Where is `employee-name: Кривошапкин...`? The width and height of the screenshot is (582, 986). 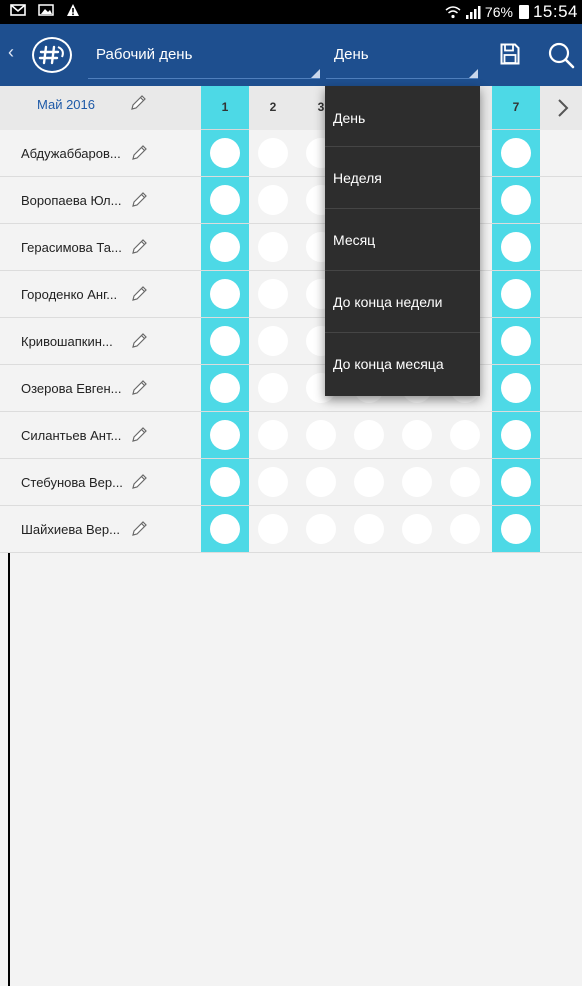 employee-name: Кривошапкин... is located at coordinates (67, 341).